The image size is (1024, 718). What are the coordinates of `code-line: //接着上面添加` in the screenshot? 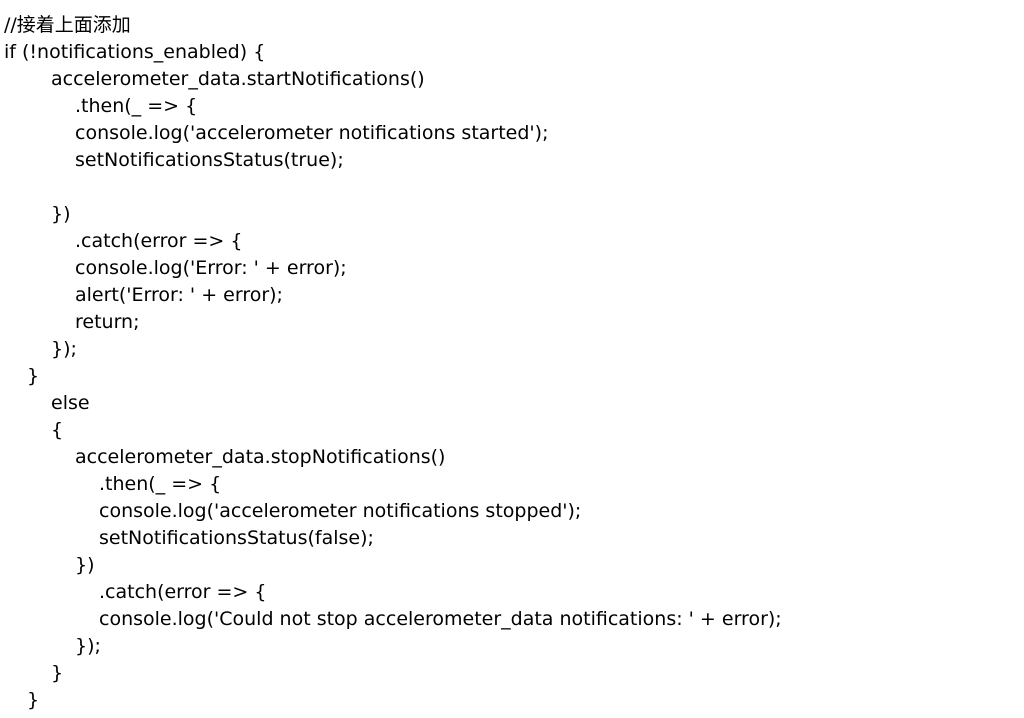 It's located at (67, 25).